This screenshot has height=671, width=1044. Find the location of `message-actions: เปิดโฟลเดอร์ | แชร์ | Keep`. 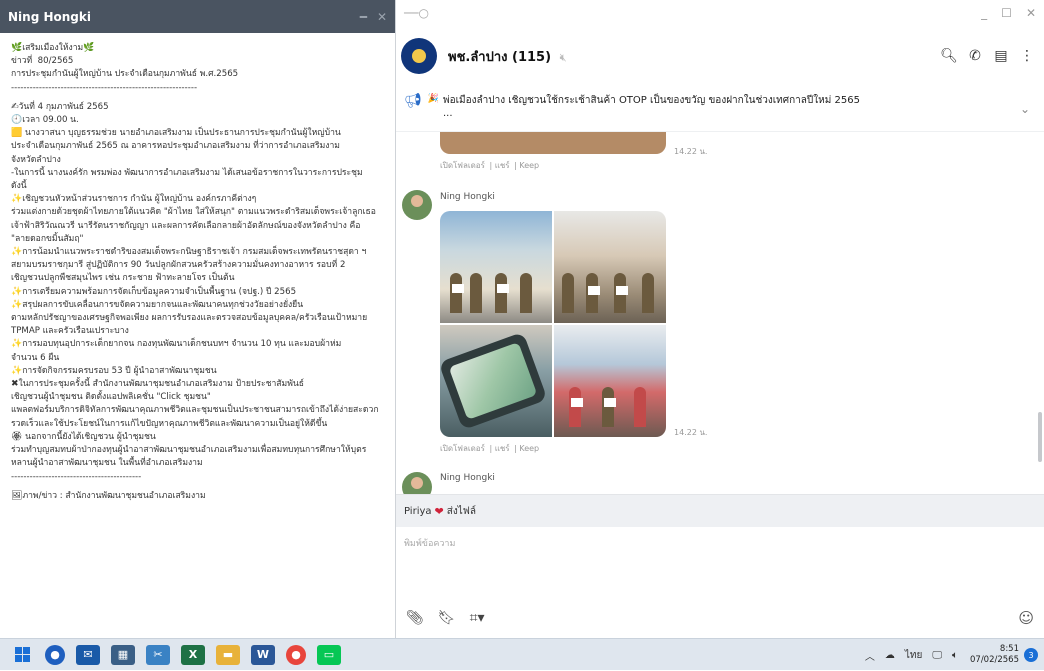

message-actions: เปิดโฟลเดอร์ | แชร์ | Keep is located at coordinates (490, 448).